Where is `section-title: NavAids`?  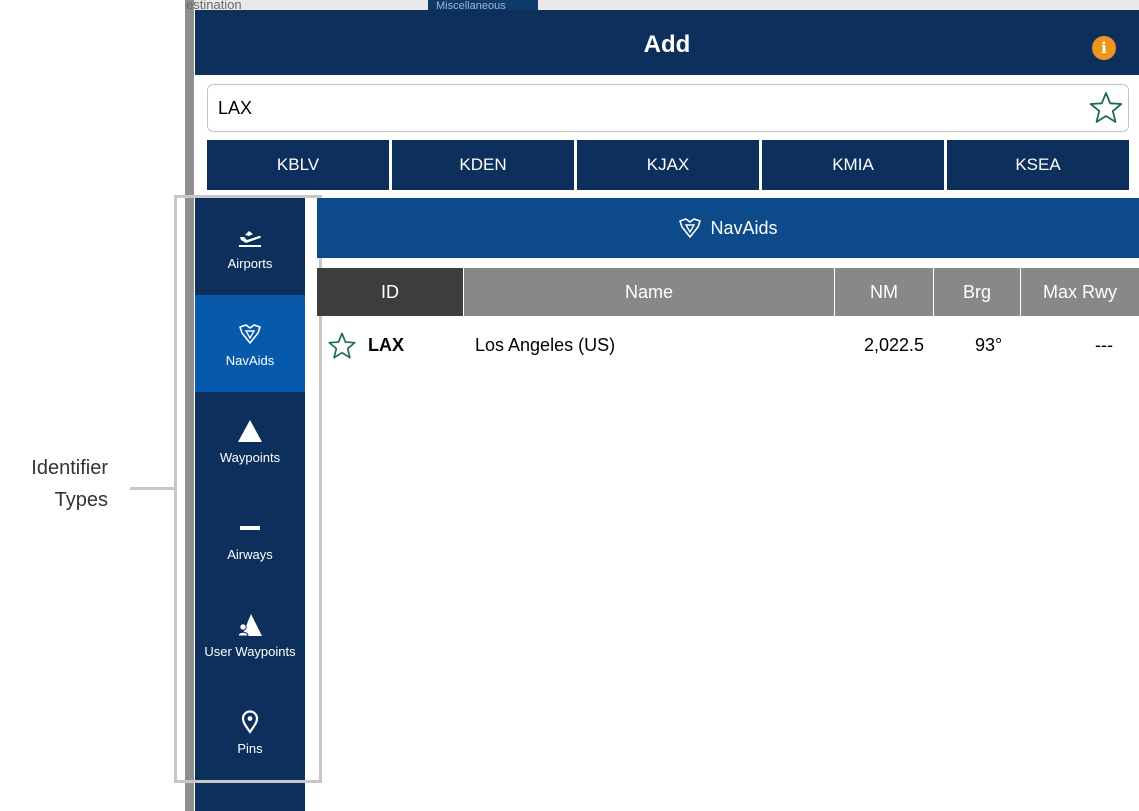 section-title: NavAids is located at coordinates (744, 227).